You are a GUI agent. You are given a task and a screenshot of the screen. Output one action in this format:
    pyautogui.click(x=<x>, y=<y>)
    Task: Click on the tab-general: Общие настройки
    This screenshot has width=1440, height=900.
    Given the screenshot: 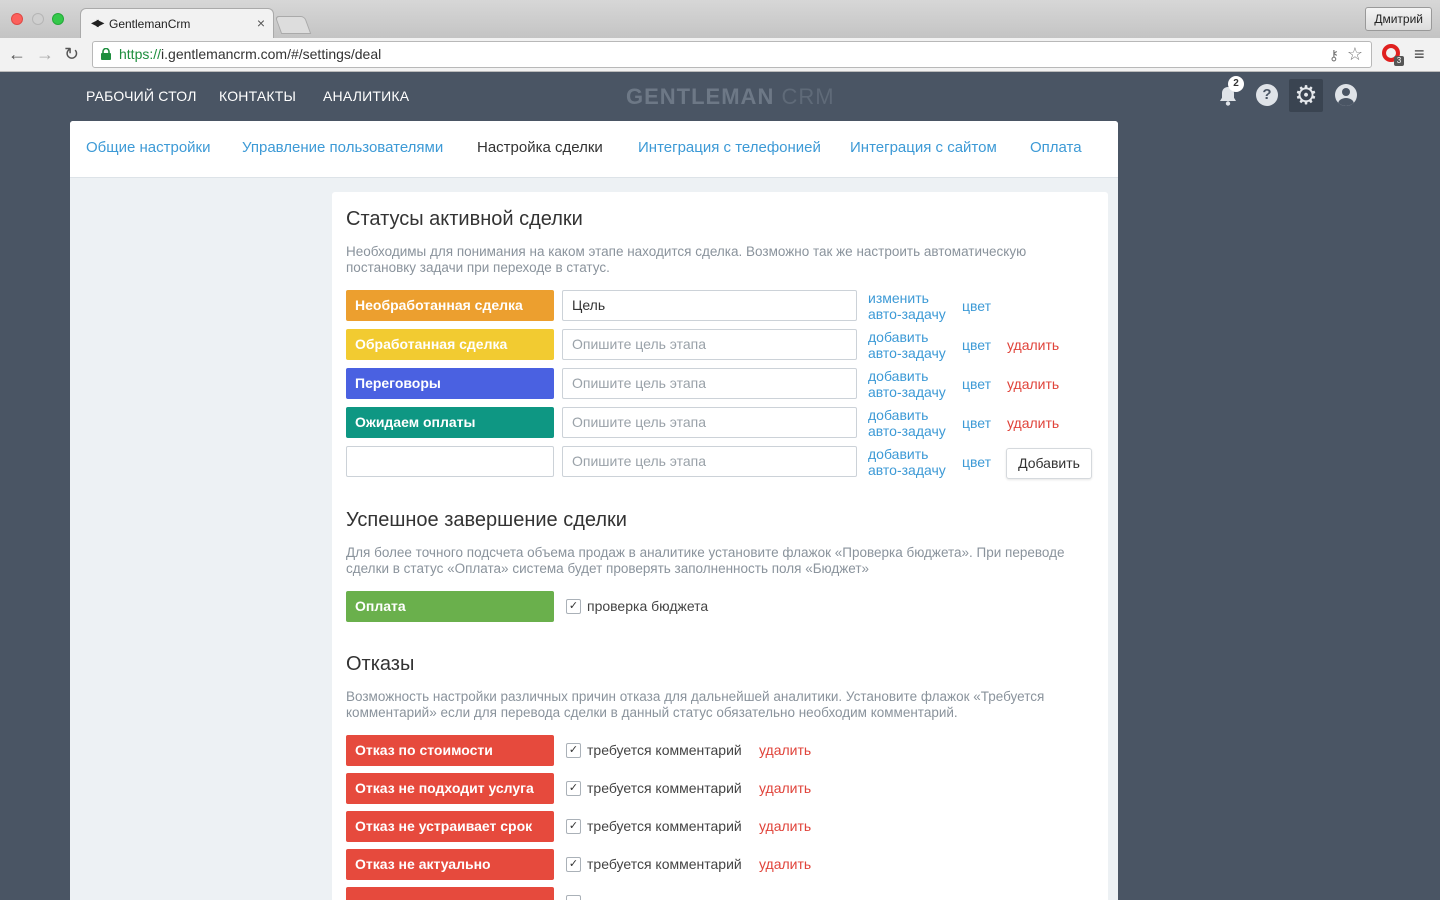 What is the action you would take?
    pyautogui.click(x=148, y=147)
    